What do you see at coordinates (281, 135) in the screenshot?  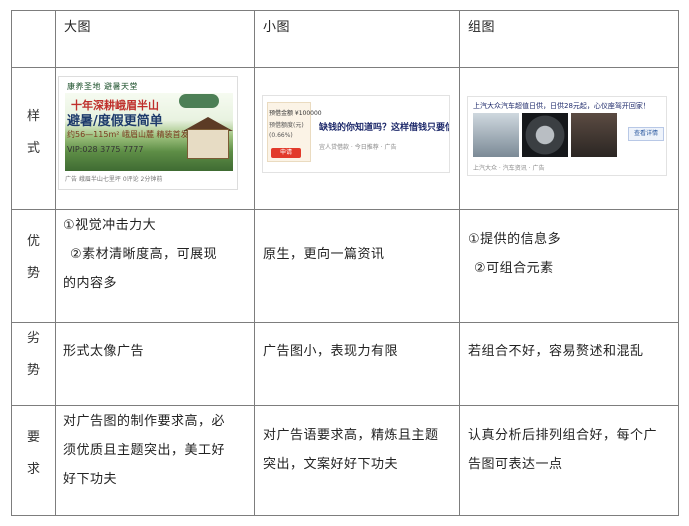 I see `small-ad-left-line3: (0.66%)` at bounding box center [281, 135].